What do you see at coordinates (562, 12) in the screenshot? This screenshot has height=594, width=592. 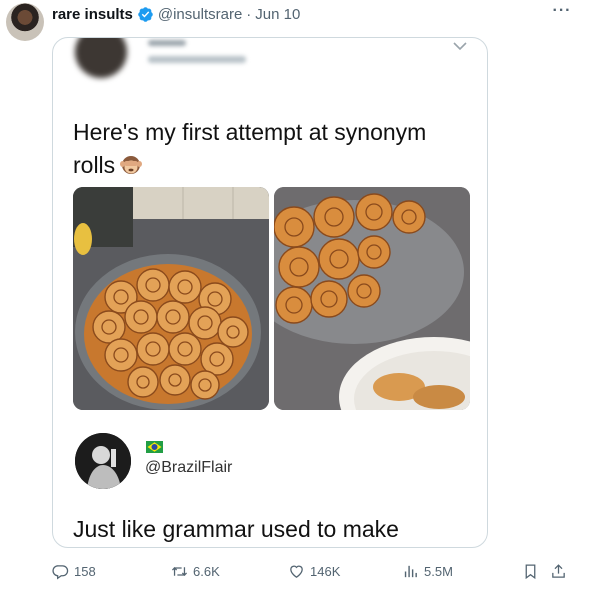 I see `more-options-icon: ···` at bounding box center [562, 12].